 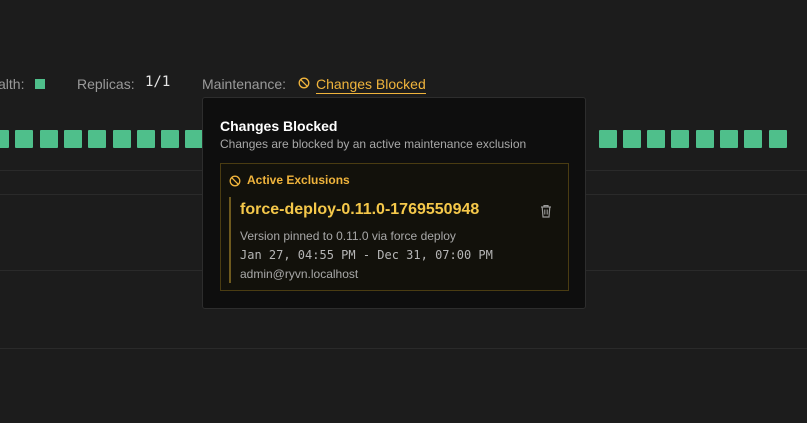 I want to click on replicas-value: 1/1, so click(x=158, y=82).